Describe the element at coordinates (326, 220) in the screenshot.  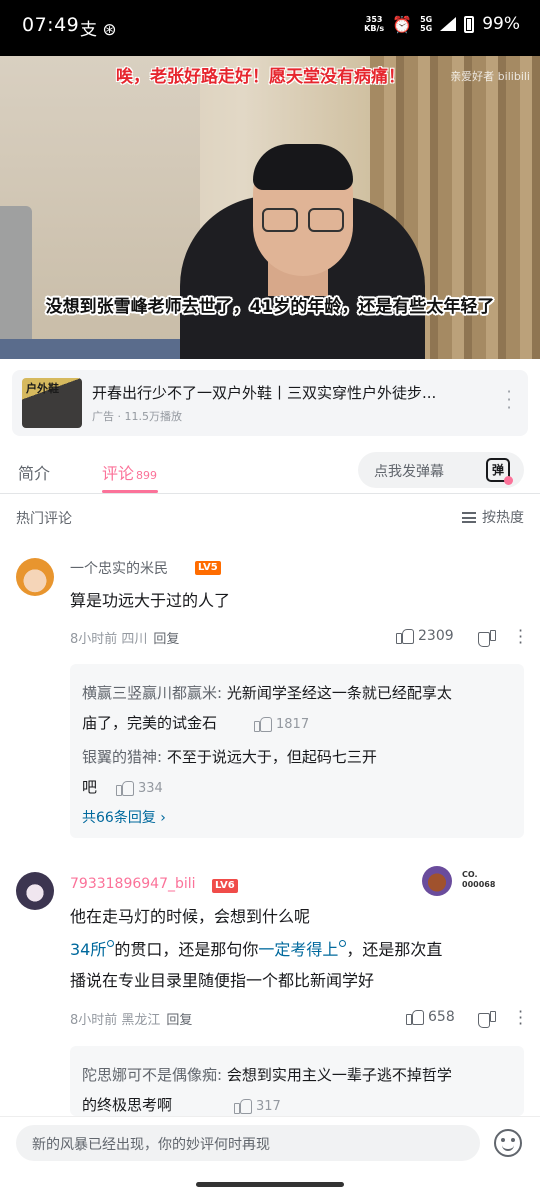
I see `video-glasses-right` at that location.